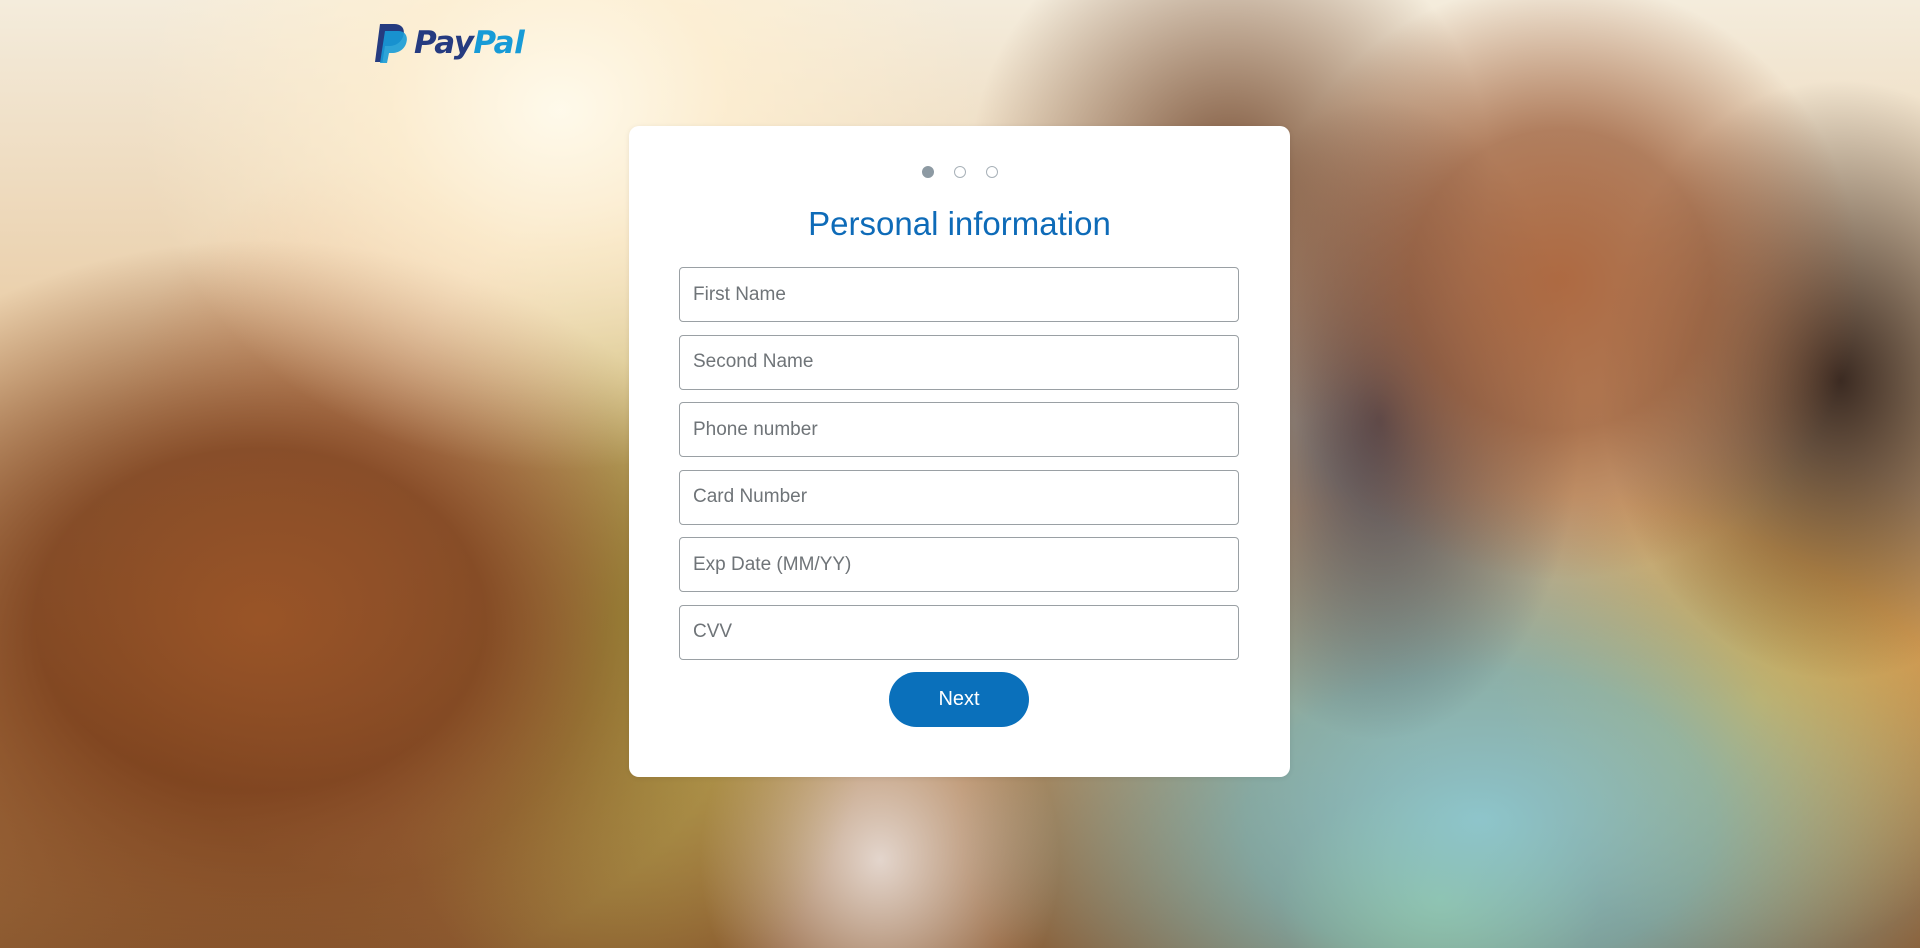 The image size is (1920, 948). I want to click on card-number-input, so click(959, 497).